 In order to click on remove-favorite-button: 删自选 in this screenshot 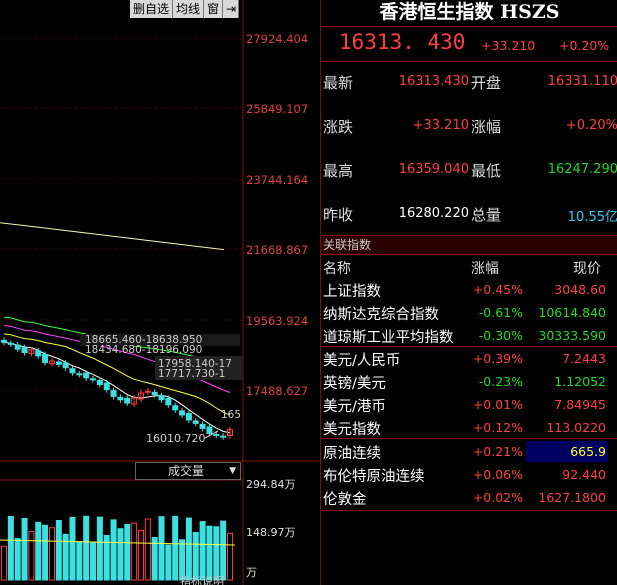, I will do `click(152, 9)`.